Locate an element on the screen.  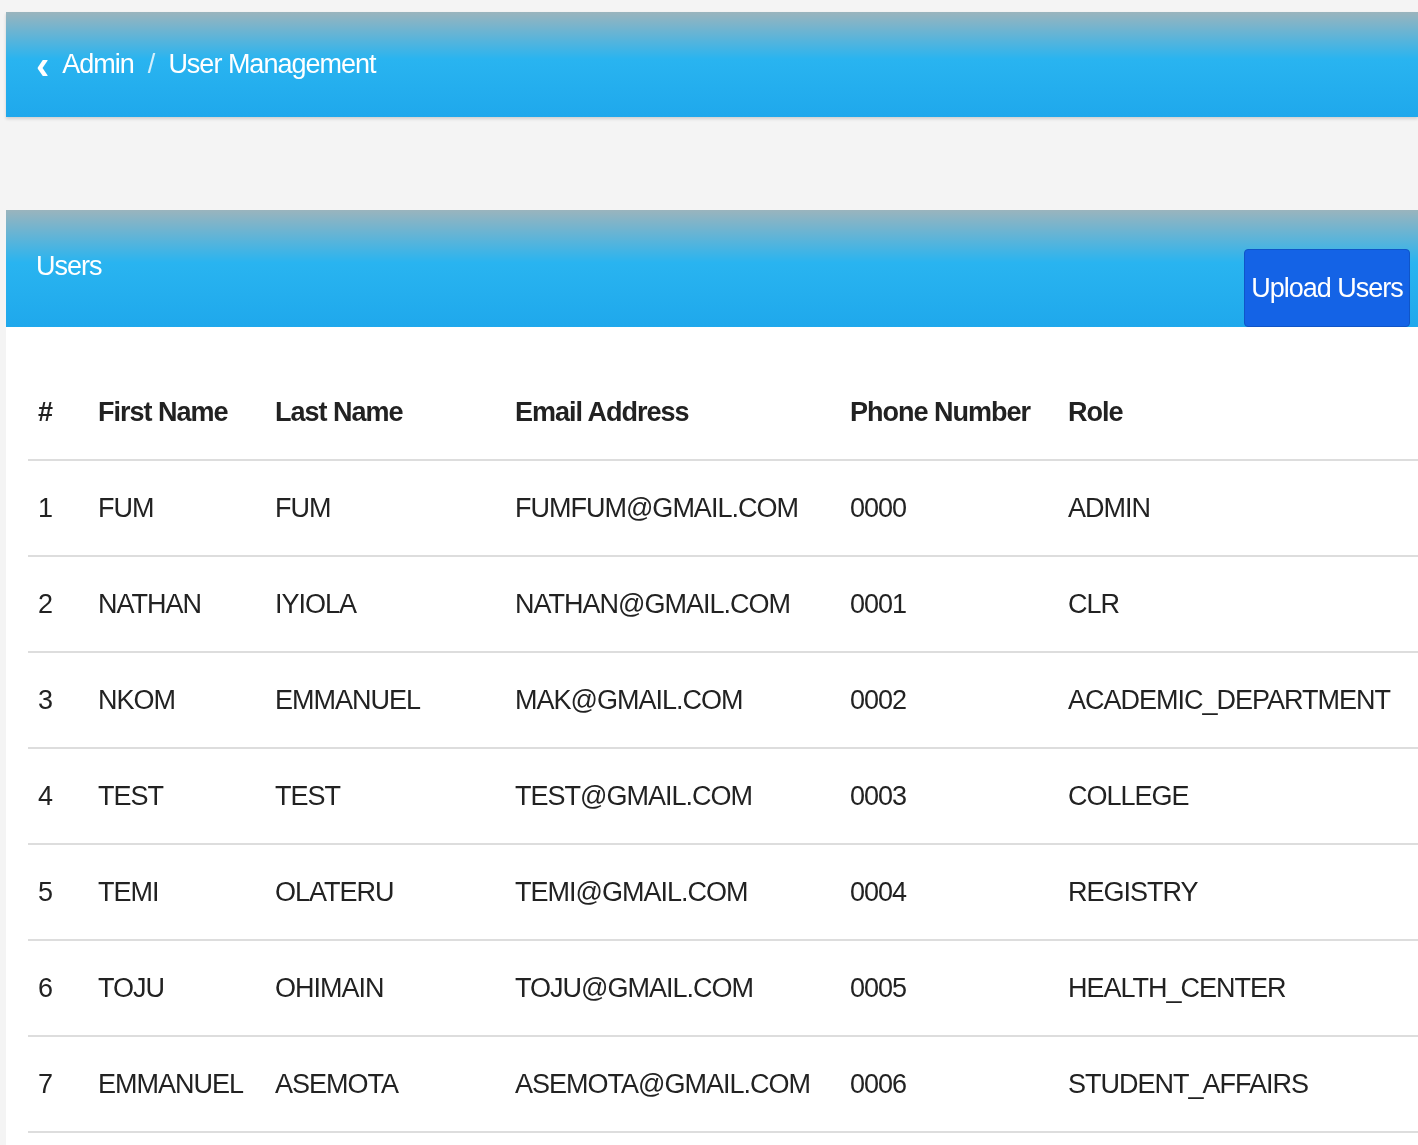
column-header: Phone Number is located at coordinates (940, 411).